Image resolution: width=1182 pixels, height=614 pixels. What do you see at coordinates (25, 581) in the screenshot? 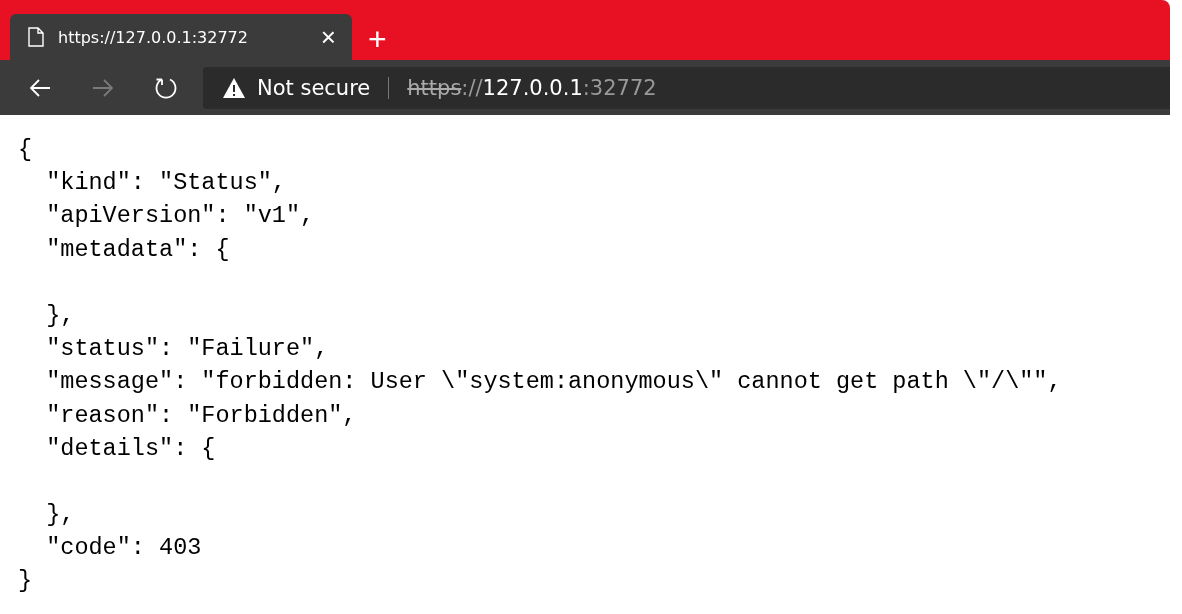
I see `json-line: }` at bounding box center [25, 581].